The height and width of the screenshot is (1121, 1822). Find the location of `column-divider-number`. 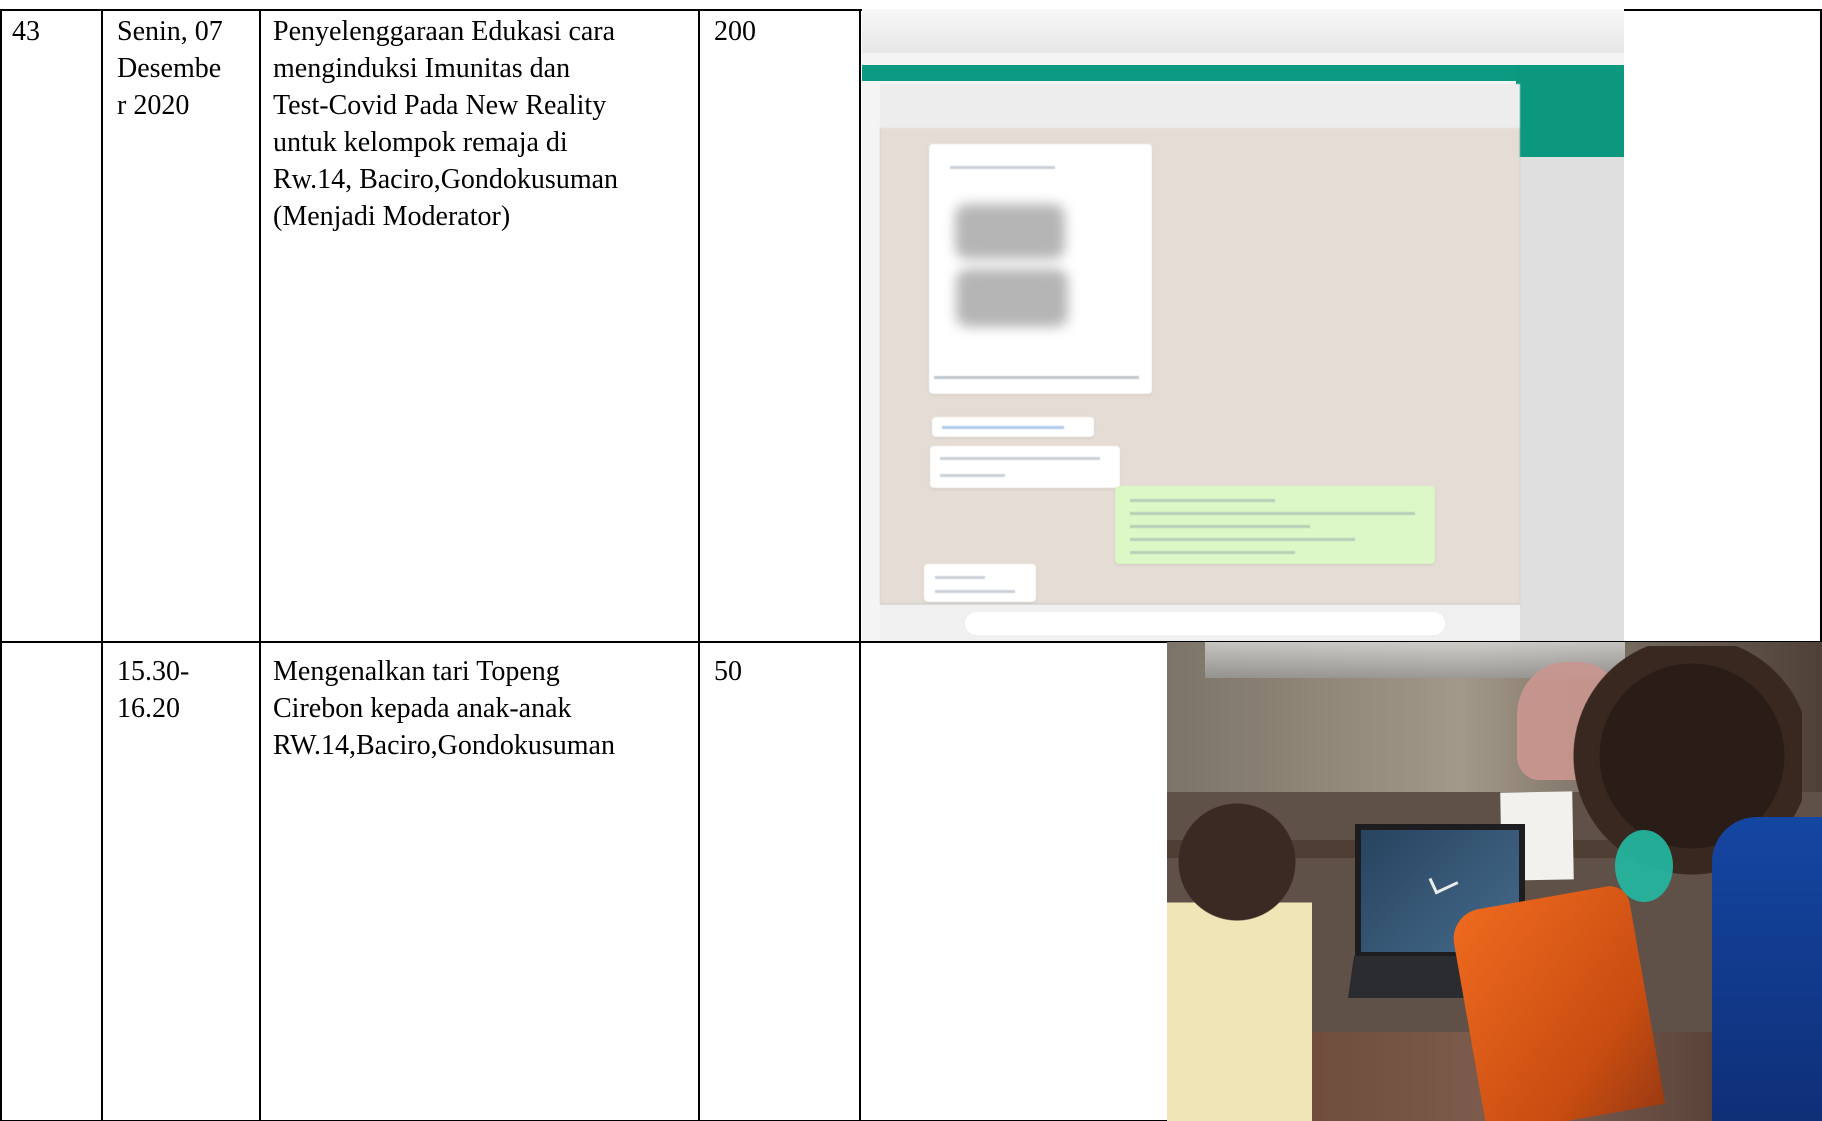

column-divider-number is located at coordinates (102, 565).